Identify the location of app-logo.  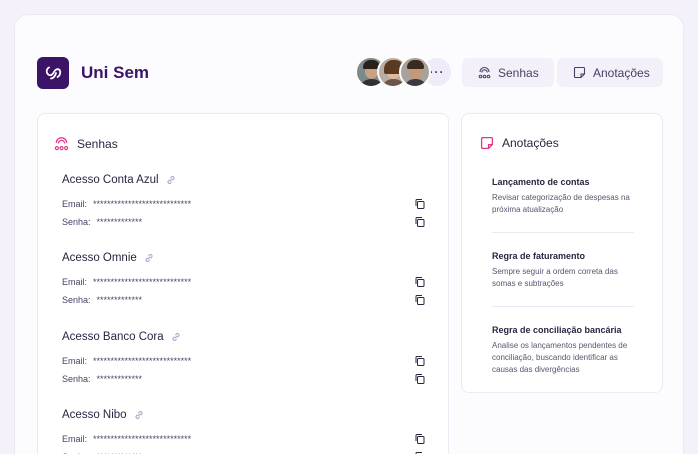
(53, 73).